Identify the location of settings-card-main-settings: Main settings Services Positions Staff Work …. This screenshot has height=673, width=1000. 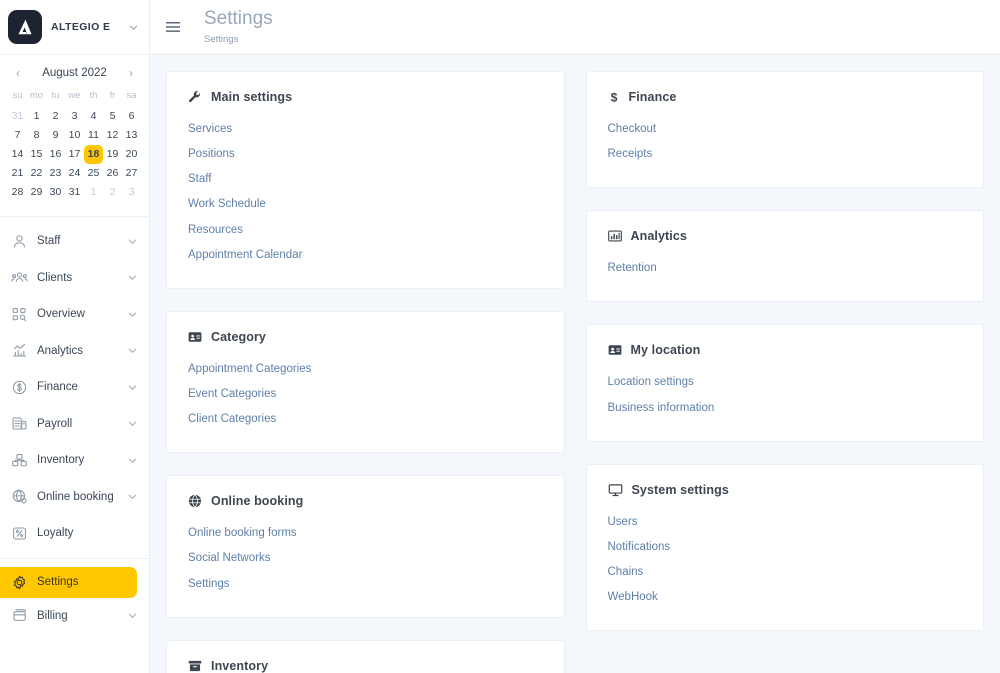
(365, 180).